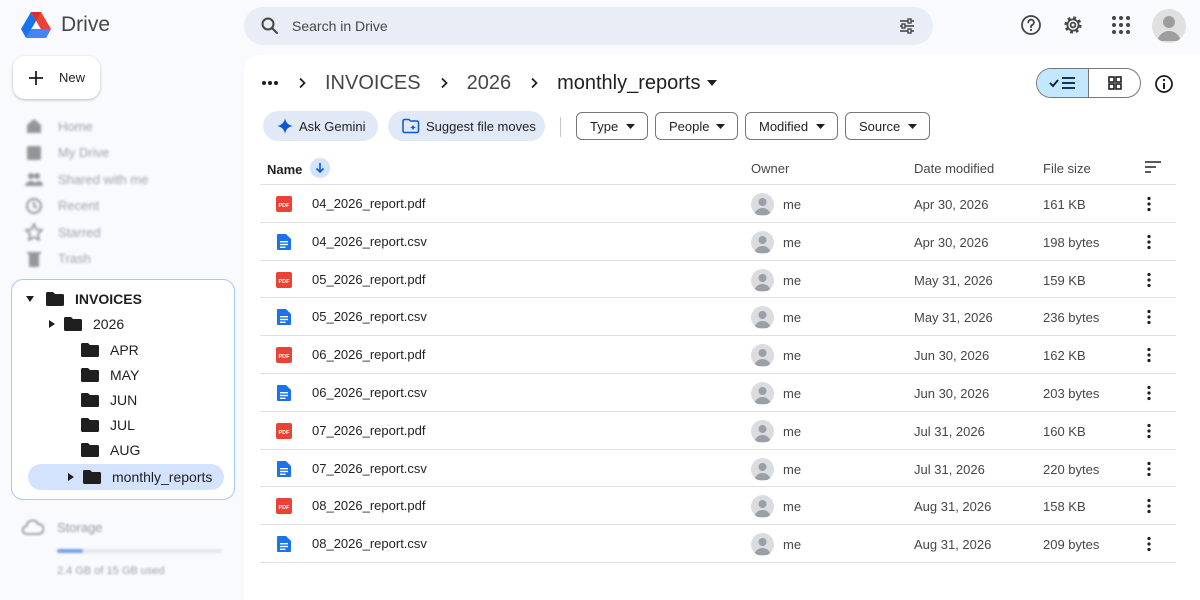 This screenshot has height=600, width=1200. What do you see at coordinates (1073, 25) in the screenshot?
I see `settings-icon` at bounding box center [1073, 25].